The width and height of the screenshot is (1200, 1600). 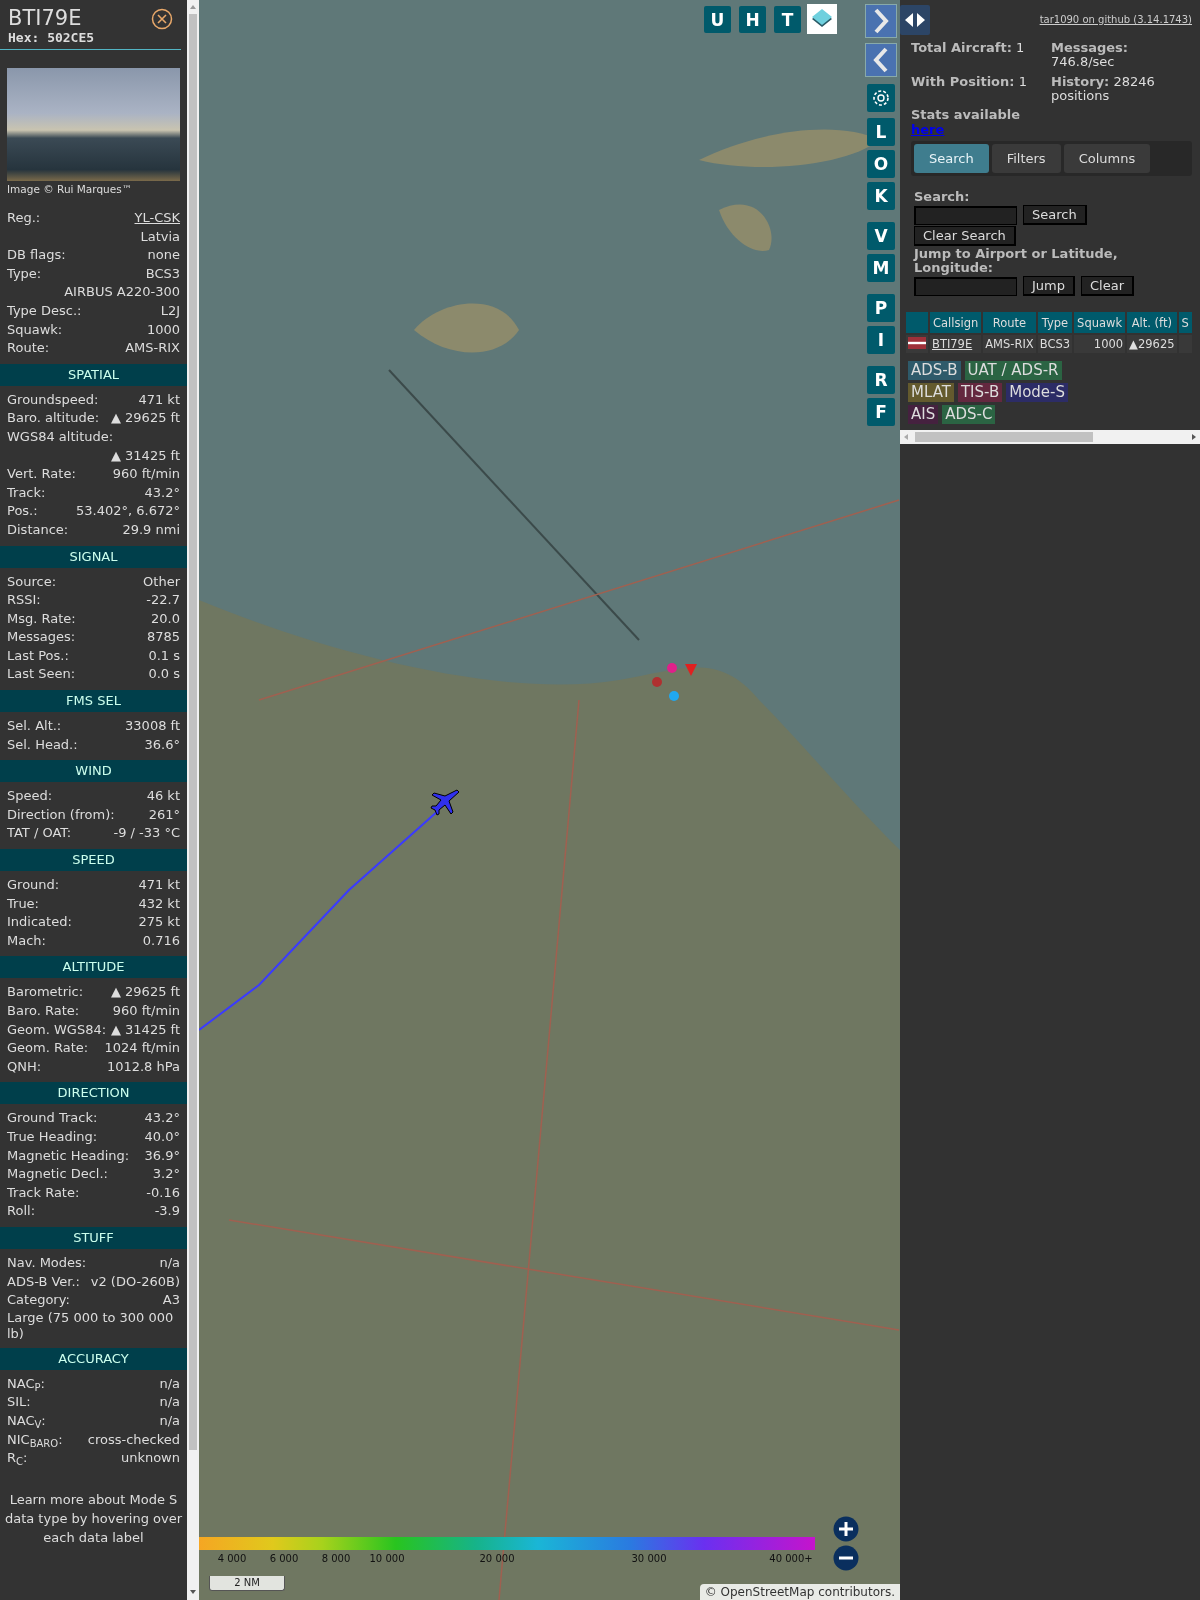 What do you see at coordinates (1055, 344) in the screenshot?
I see `table-cell: BCS3` at bounding box center [1055, 344].